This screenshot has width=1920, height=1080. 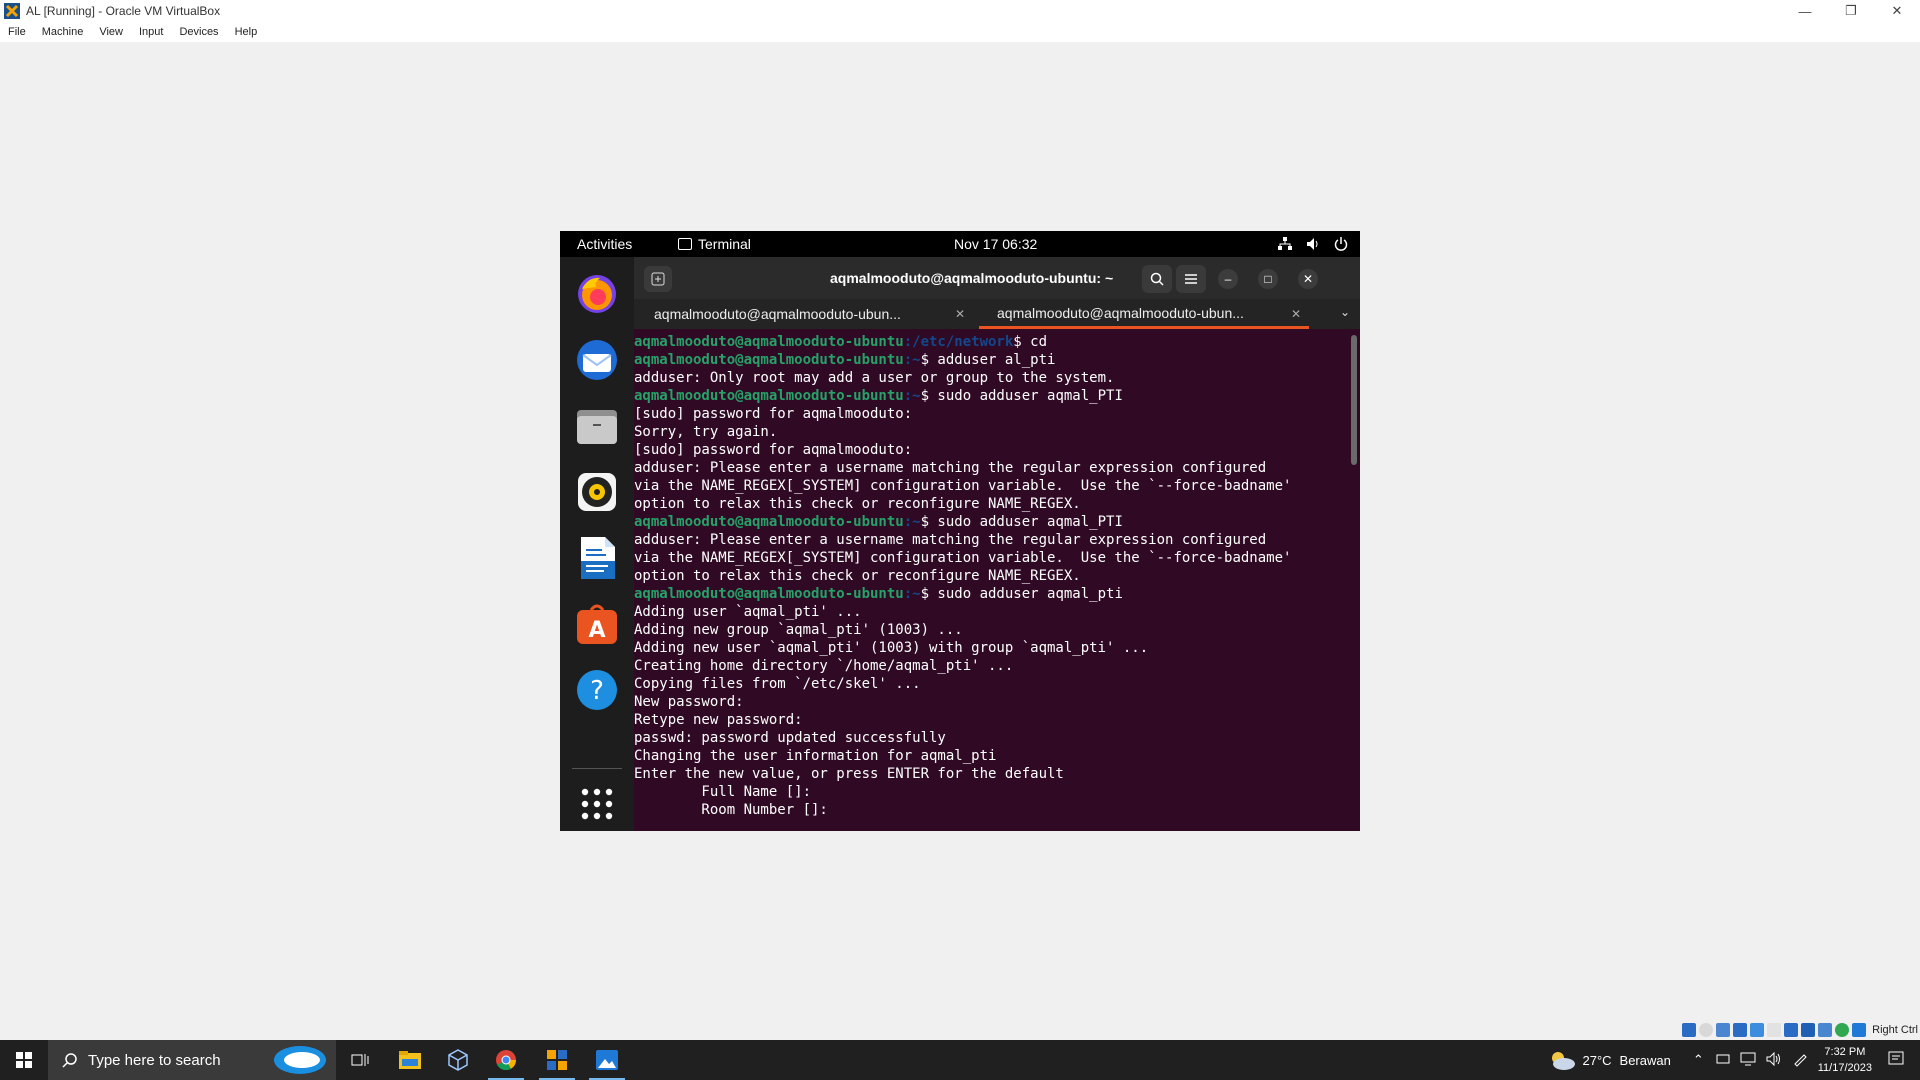 What do you see at coordinates (1859, 1029) in the screenshot?
I see `keyboard-capture-icon` at bounding box center [1859, 1029].